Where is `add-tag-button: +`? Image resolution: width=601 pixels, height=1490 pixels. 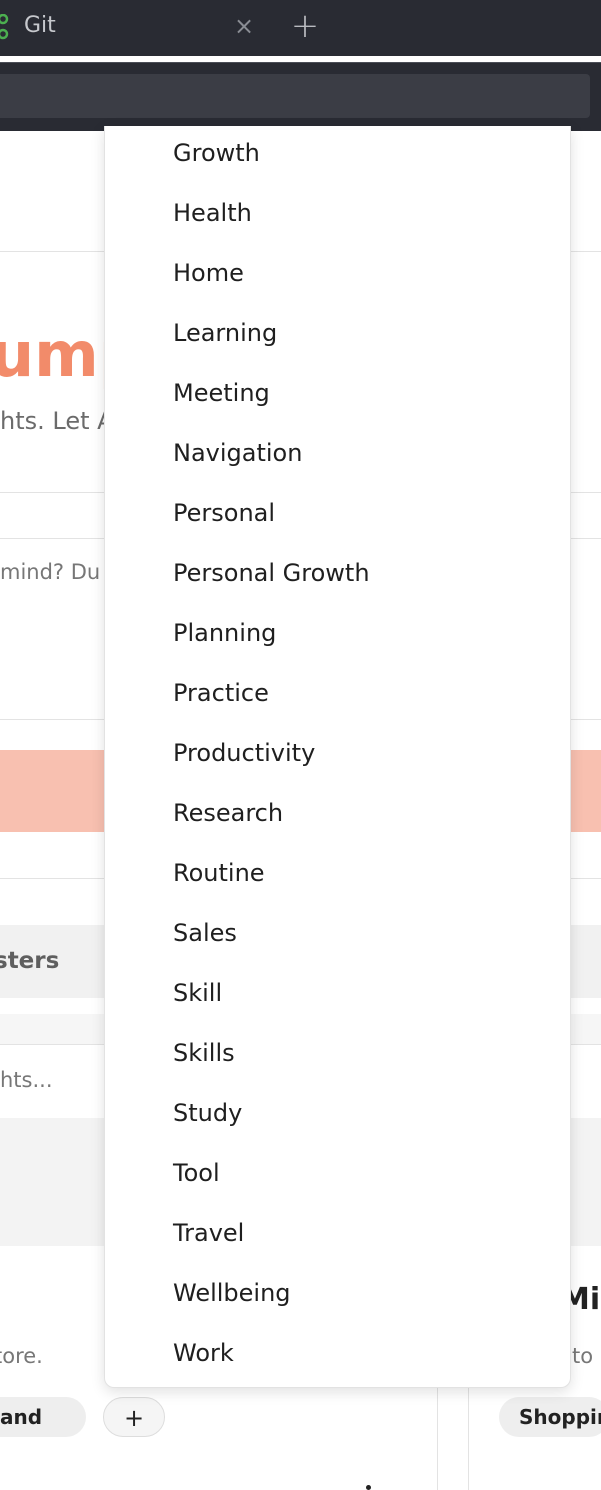
add-tag-button: + is located at coordinates (134, 1417).